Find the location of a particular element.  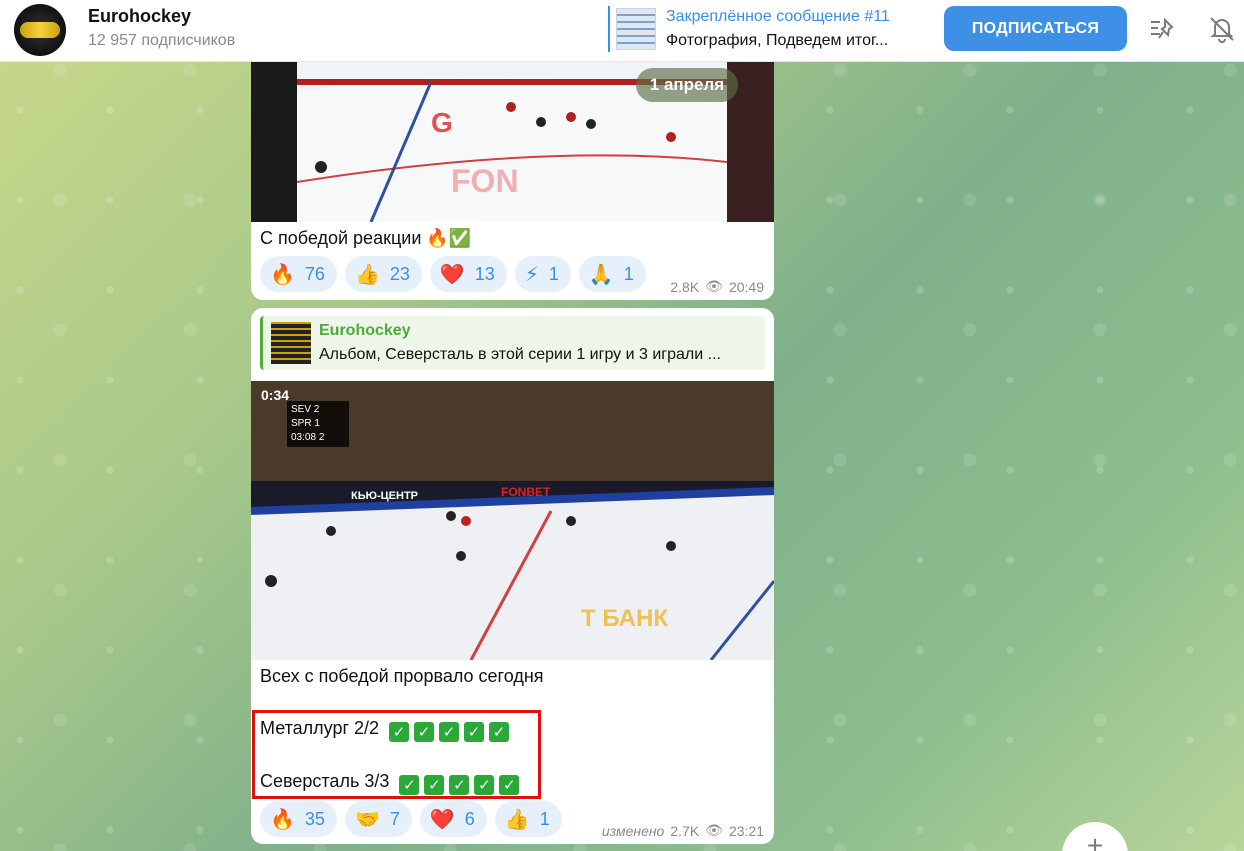

result-line-metallurg: Металлург 2/2 ✓ ✓ ✓ ✓ ✓ is located at coordinates (385, 730).